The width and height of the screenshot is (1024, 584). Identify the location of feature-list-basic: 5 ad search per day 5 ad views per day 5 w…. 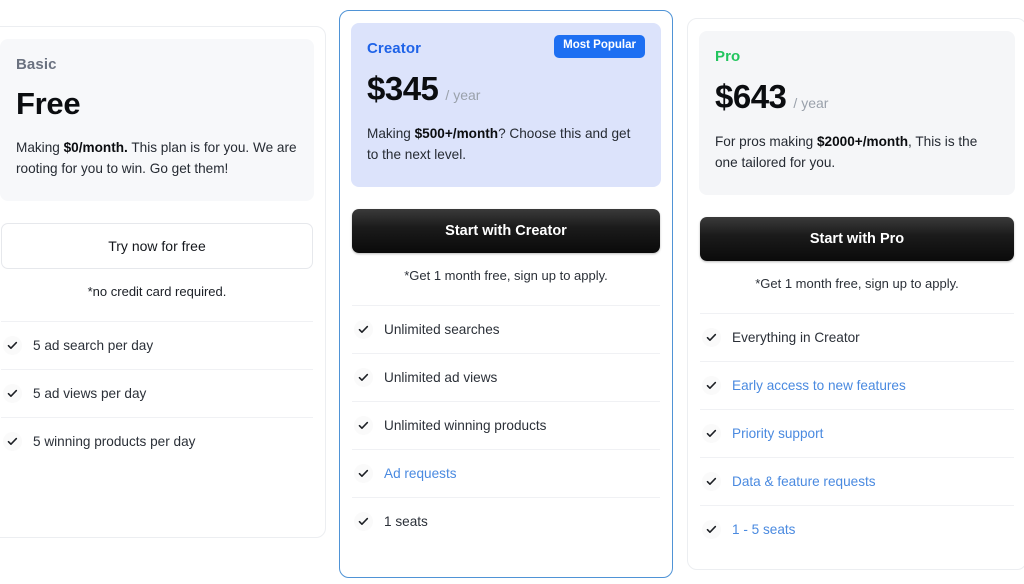
(157, 392).